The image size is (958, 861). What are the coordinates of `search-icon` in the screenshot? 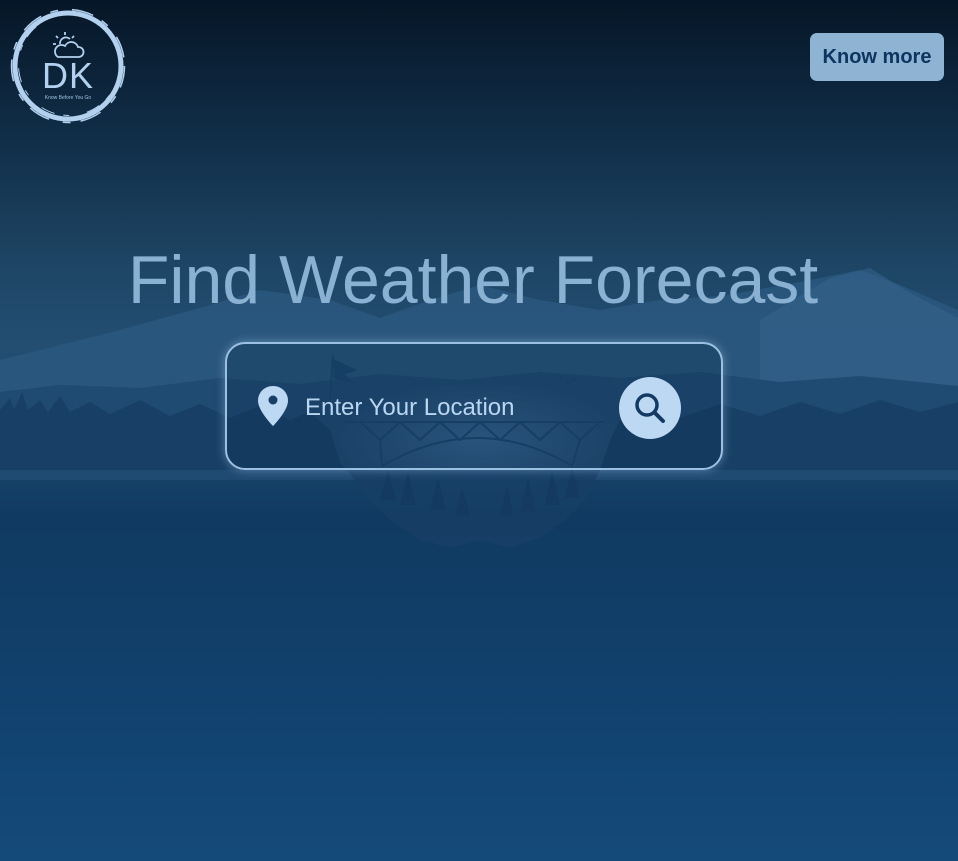 It's located at (650, 408).